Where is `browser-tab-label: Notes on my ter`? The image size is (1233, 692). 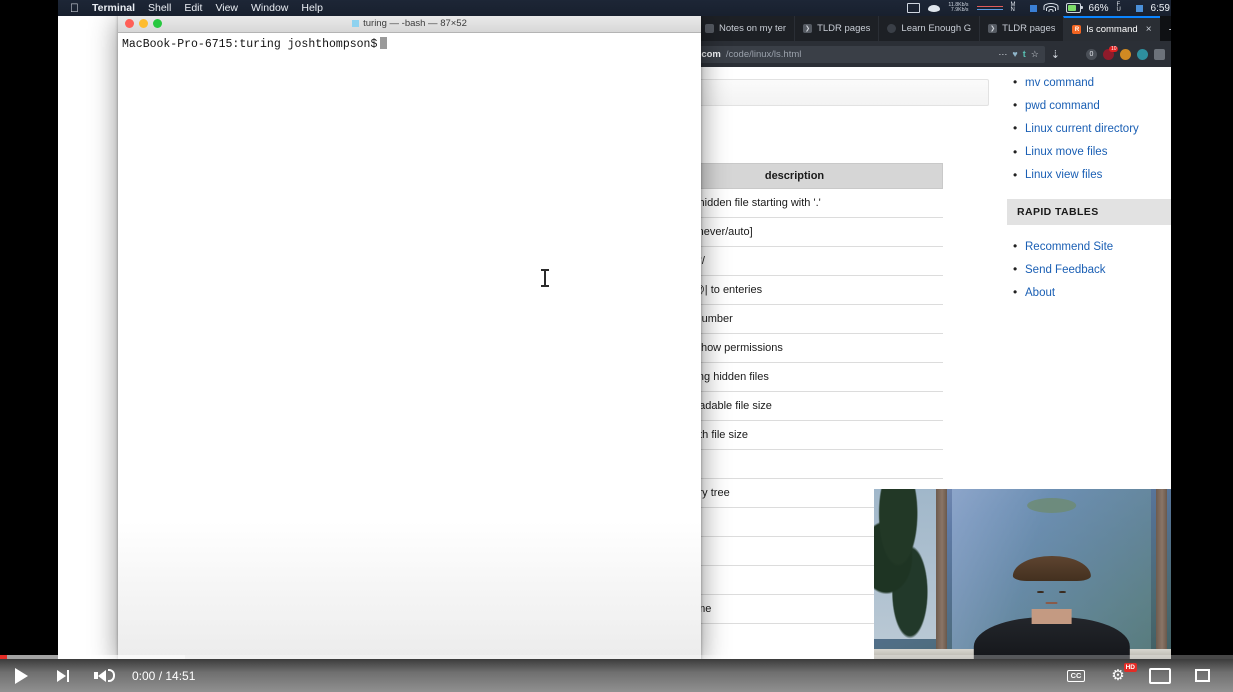 browser-tab-label: Notes on my ter is located at coordinates (753, 28).